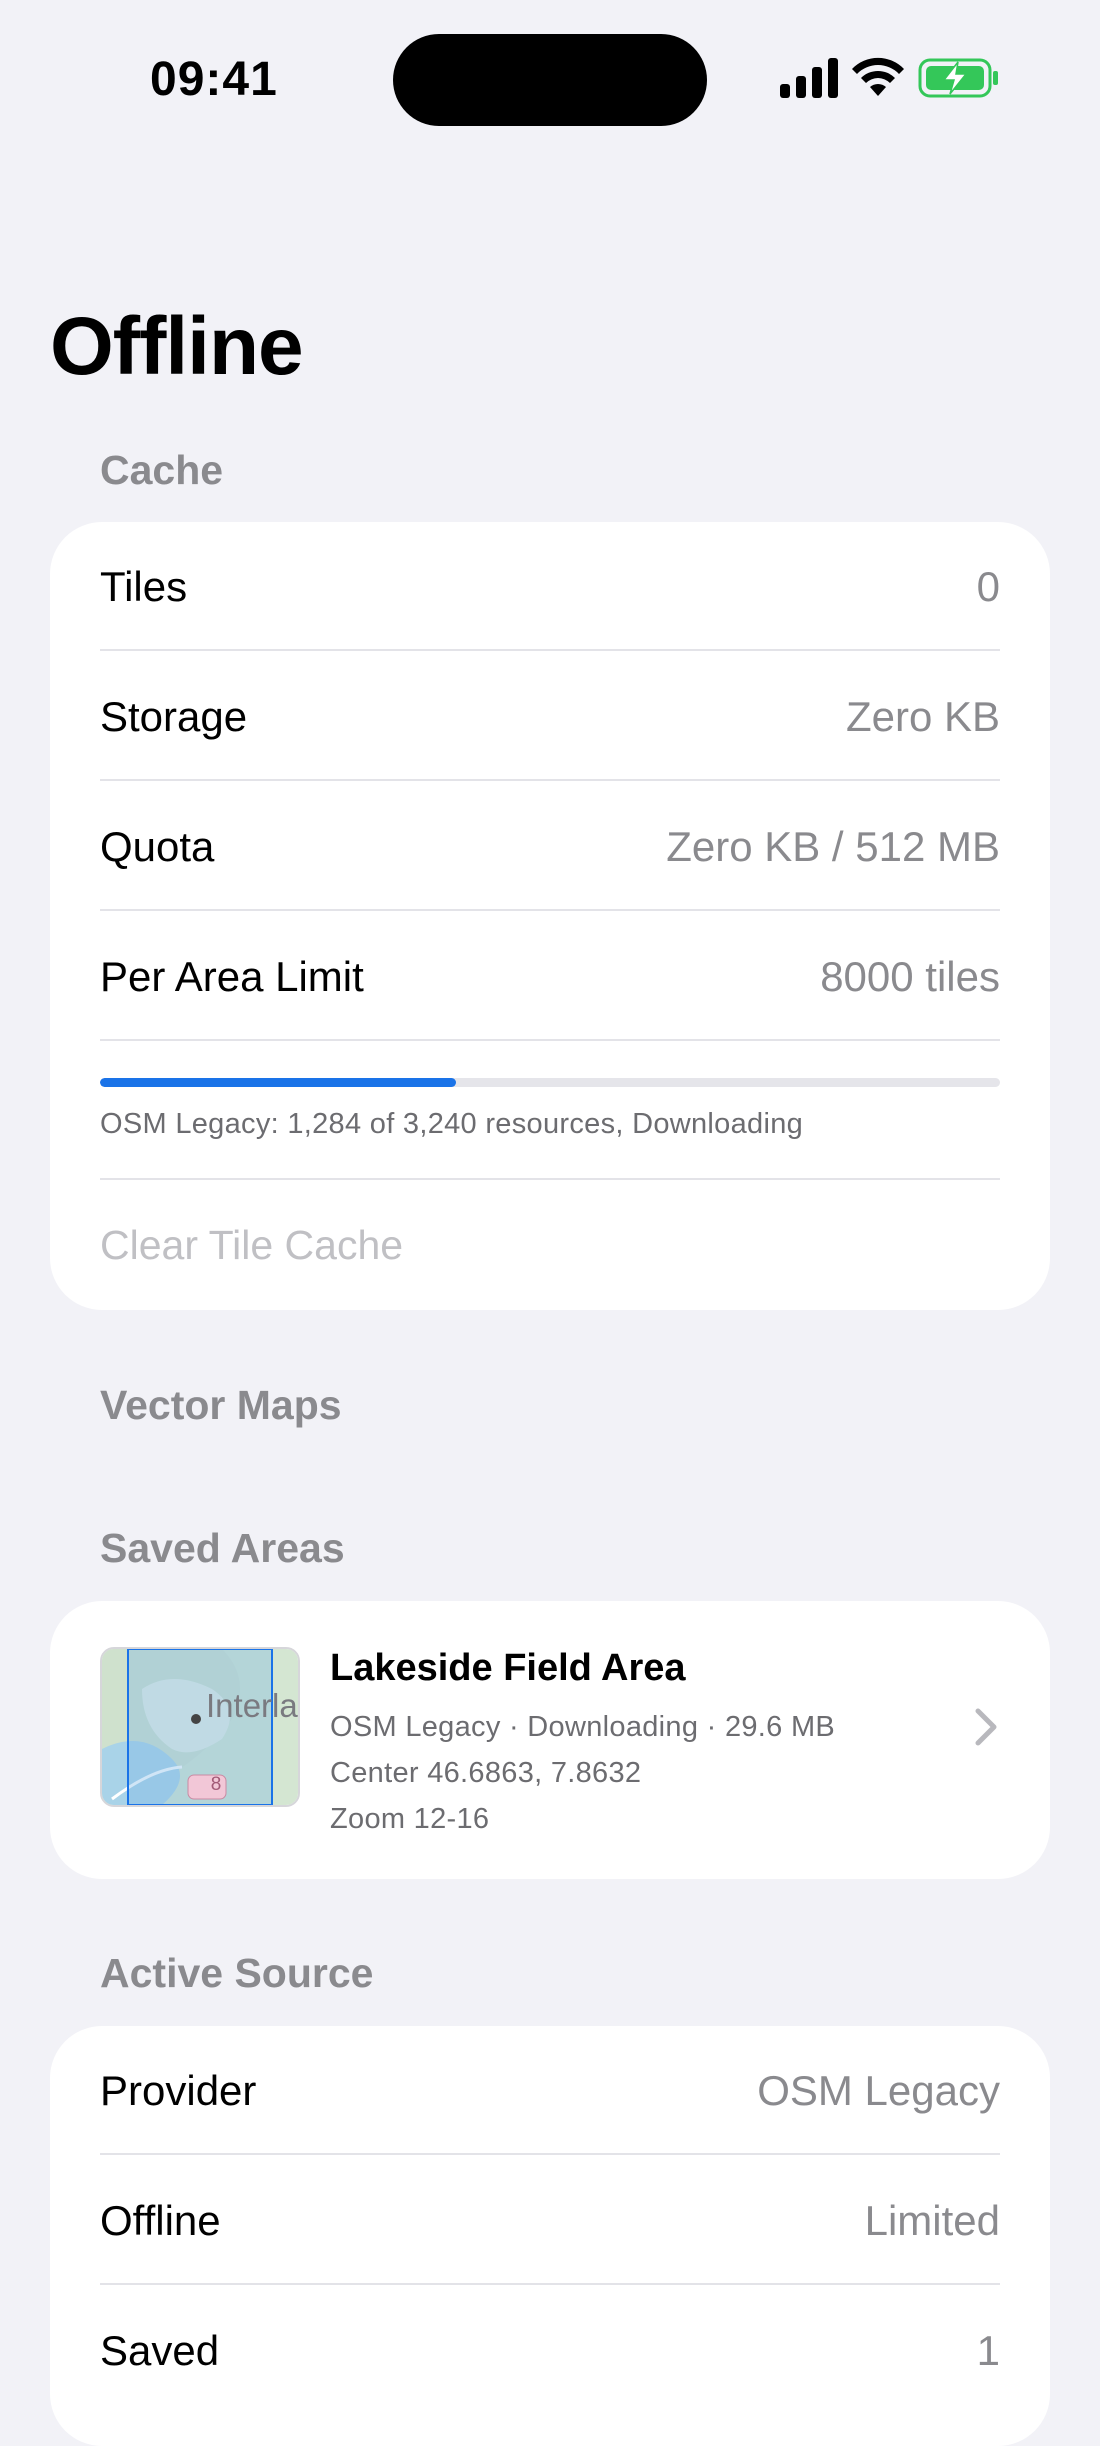 This screenshot has height=2446, width=1100. Describe the element at coordinates (986, 1727) in the screenshot. I see `chevron-right-icon` at that location.